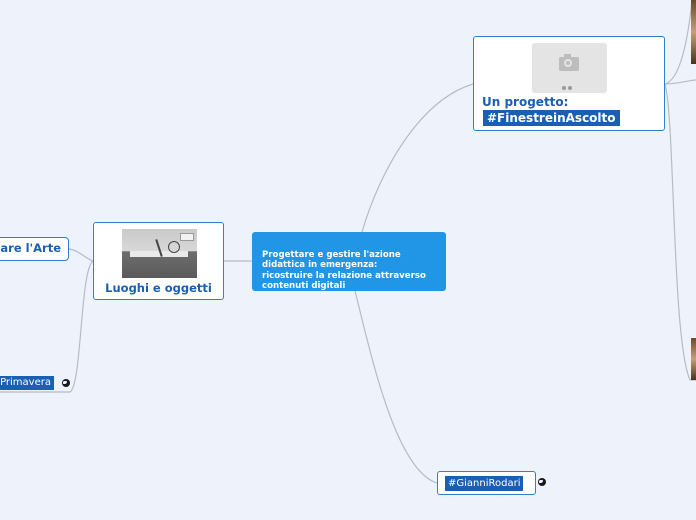 The image size is (696, 520). What do you see at coordinates (47, 326) in the screenshot?
I see `connector-luoghi-primavera` at bounding box center [47, 326].